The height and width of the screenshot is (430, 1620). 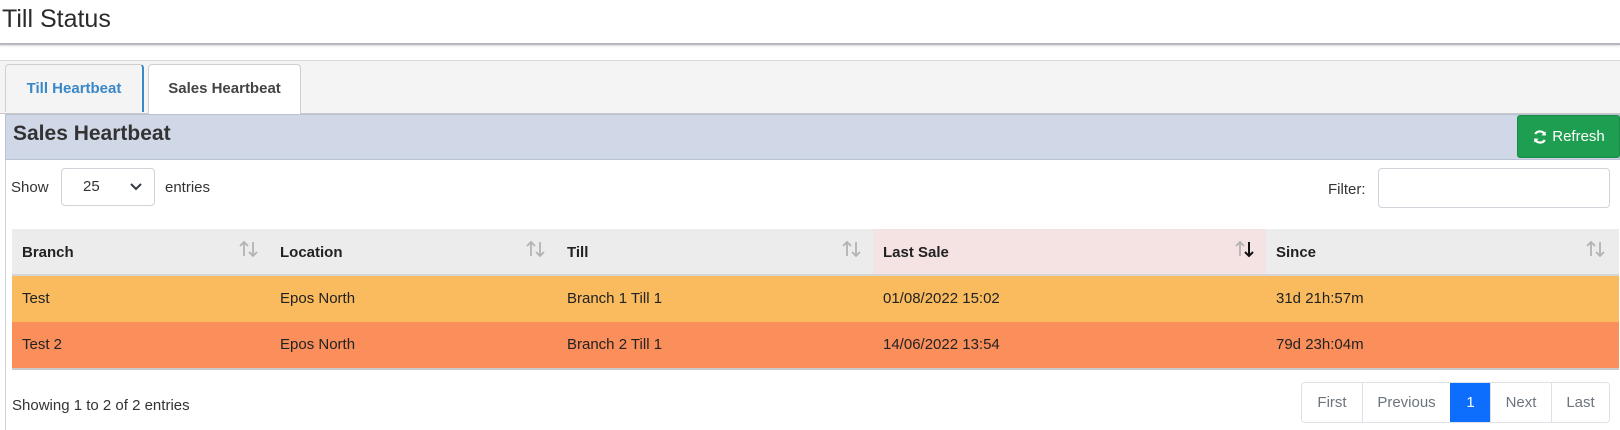 What do you see at coordinates (941, 344) in the screenshot?
I see `cell-last-sale: 14/06/2022 13:54` at bounding box center [941, 344].